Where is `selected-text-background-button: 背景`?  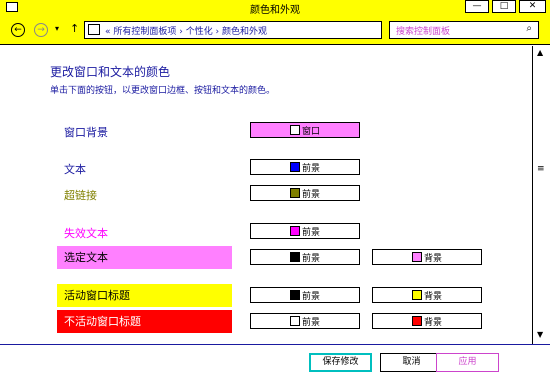
selected-text-background-button: 背景 is located at coordinates (427, 257).